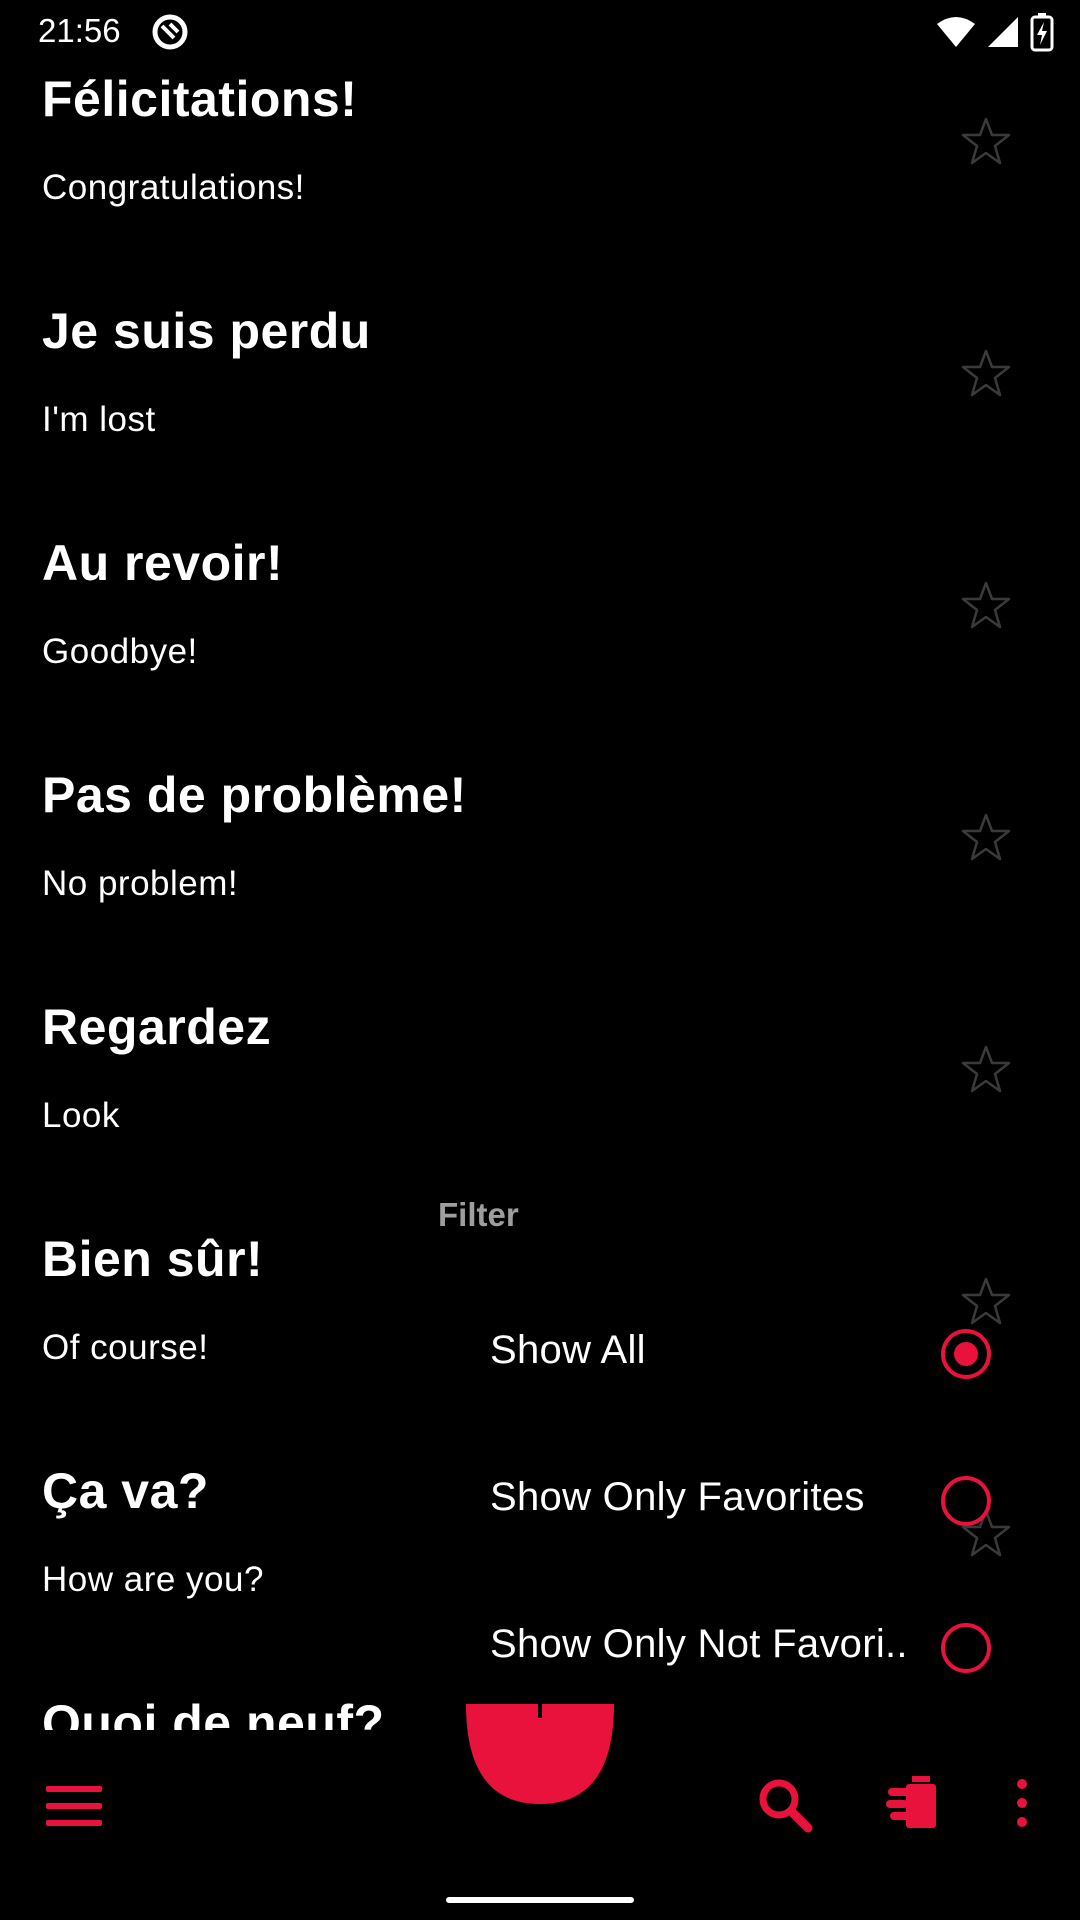 The height and width of the screenshot is (1920, 1080). What do you see at coordinates (540, 1110) in the screenshot?
I see `phrase-item: Regardez Look` at bounding box center [540, 1110].